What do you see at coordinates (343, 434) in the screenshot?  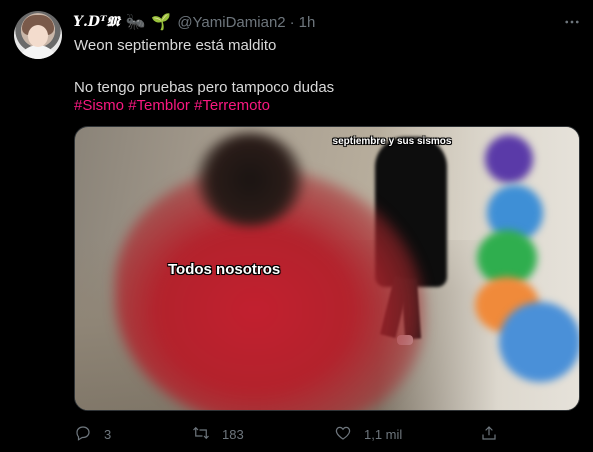 I see `like-icon` at bounding box center [343, 434].